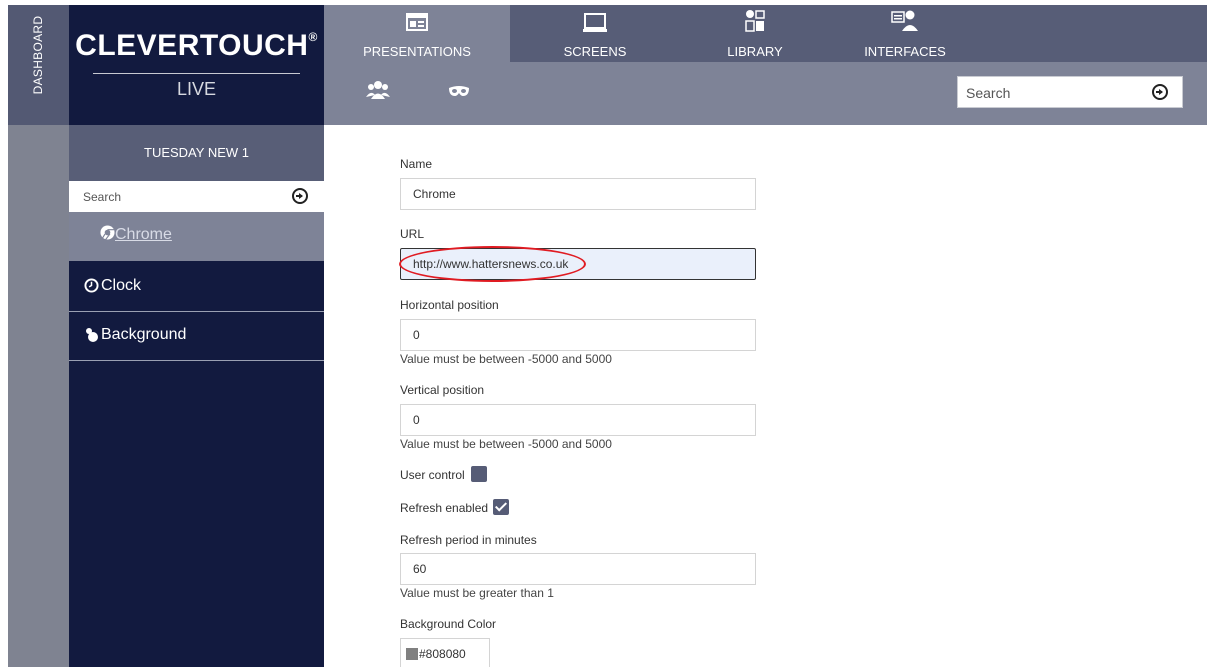 The image size is (1207, 667). What do you see at coordinates (479, 474) in the screenshot?
I see `user-control-checkbox` at bounding box center [479, 474].